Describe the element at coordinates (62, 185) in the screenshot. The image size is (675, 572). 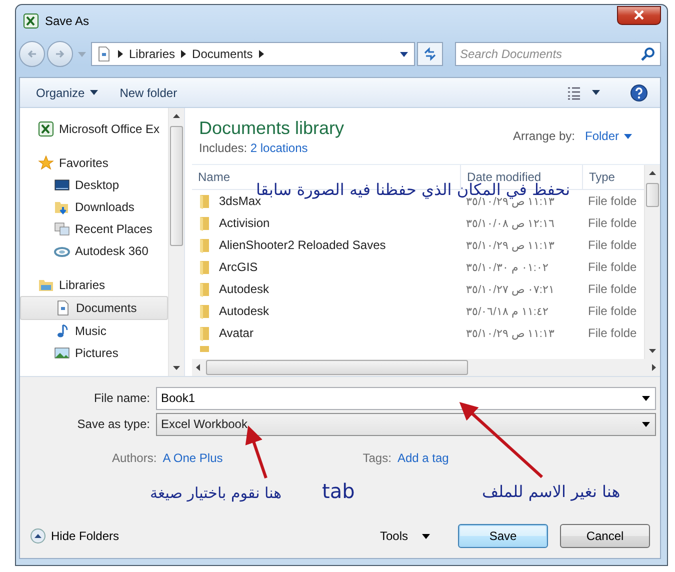
I see `monitor-icon` at that location.